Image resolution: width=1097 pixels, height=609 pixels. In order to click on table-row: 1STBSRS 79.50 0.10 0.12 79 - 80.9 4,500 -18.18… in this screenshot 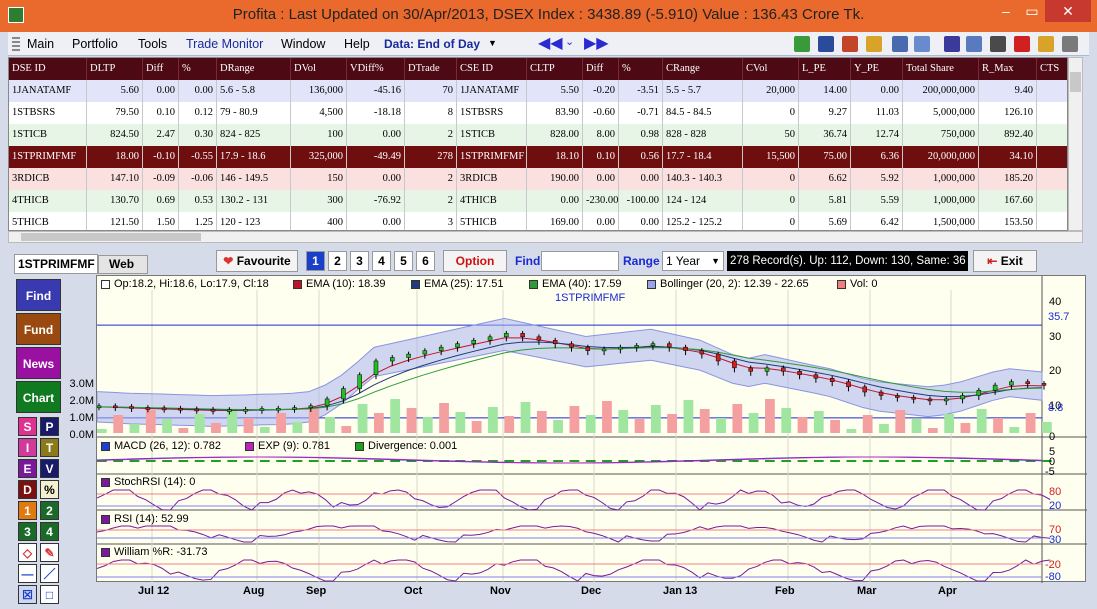, I will do `click(538, 113)`.